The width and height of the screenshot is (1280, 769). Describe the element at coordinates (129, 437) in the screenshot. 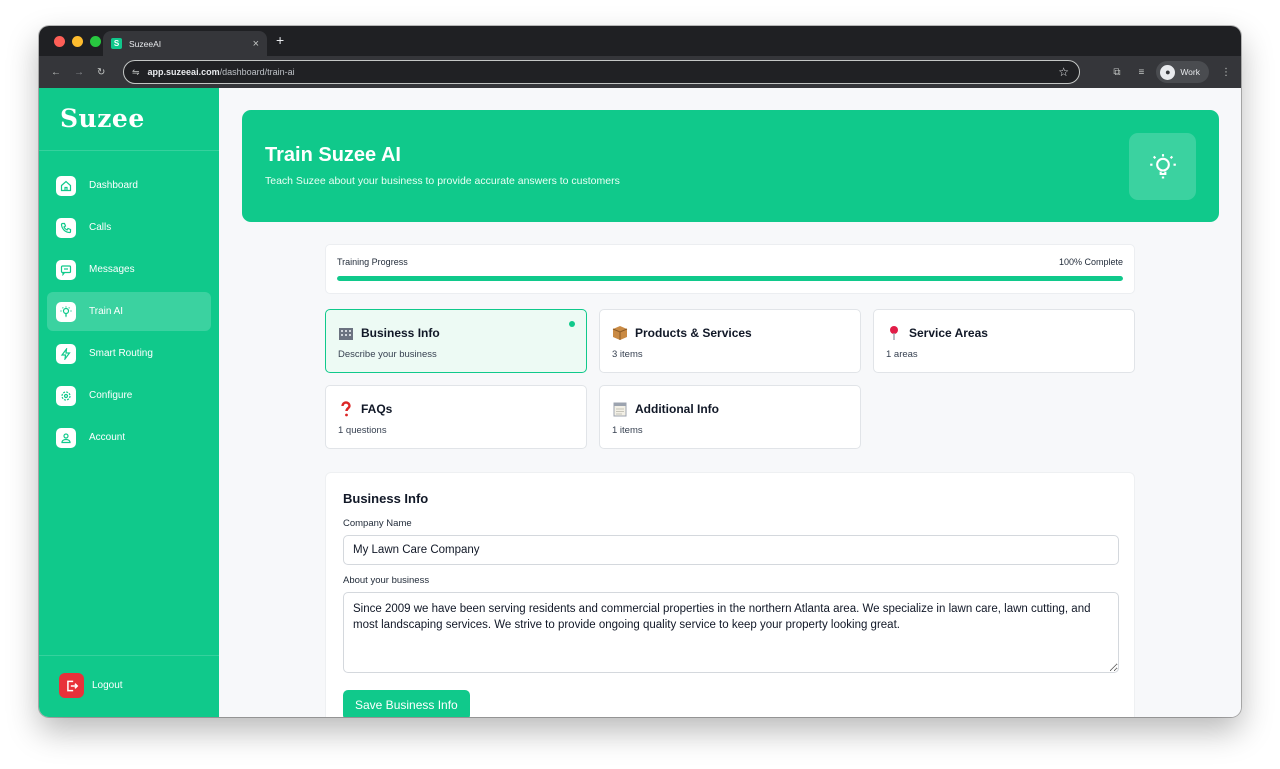

I see `sidebar-item-account: Account` at that location.